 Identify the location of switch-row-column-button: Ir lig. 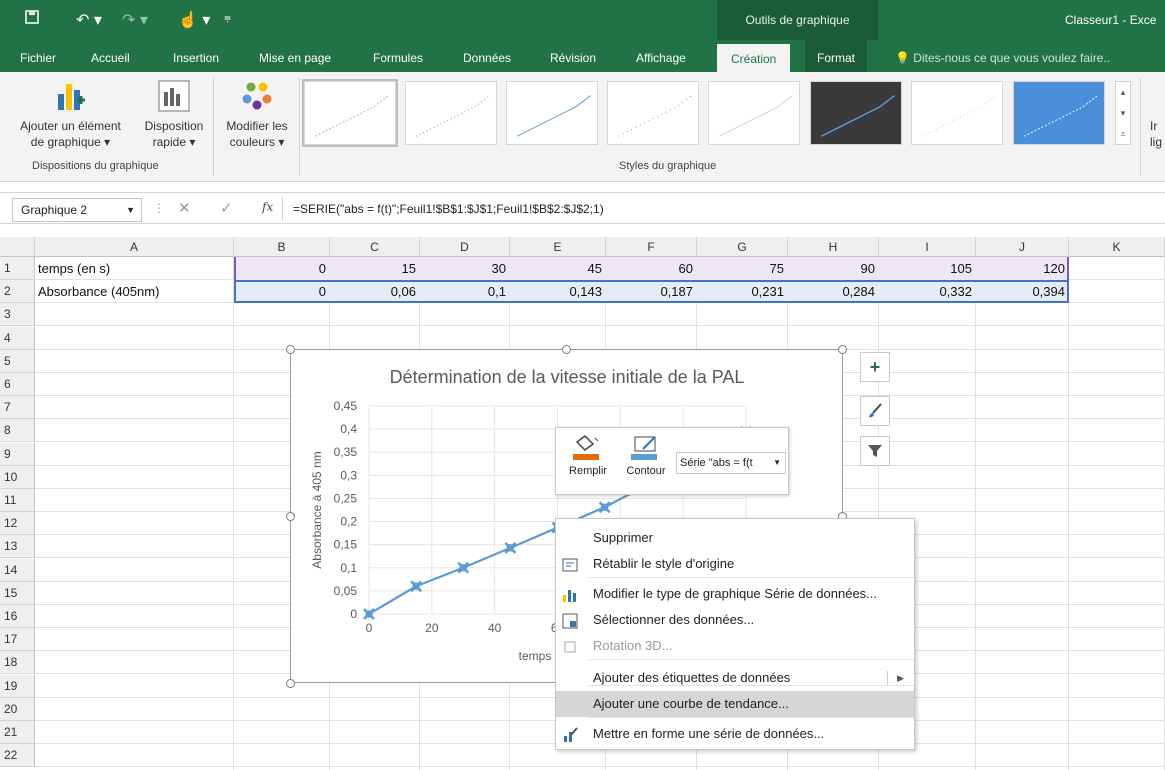
(1157, 134).